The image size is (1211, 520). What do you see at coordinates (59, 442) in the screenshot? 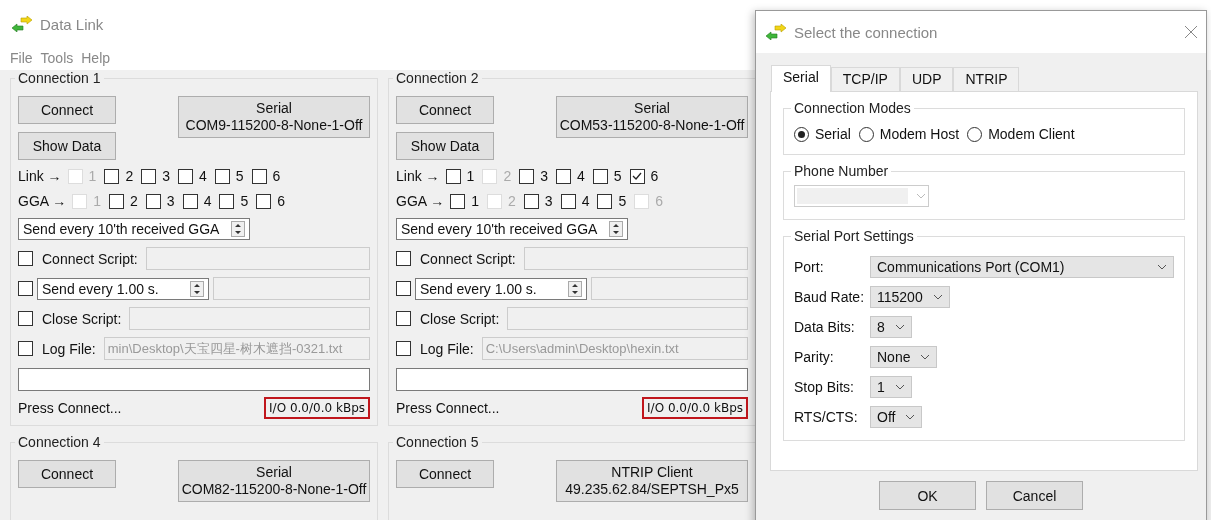
I see `group-title: Connection 4` at bounding box center [59, 442].